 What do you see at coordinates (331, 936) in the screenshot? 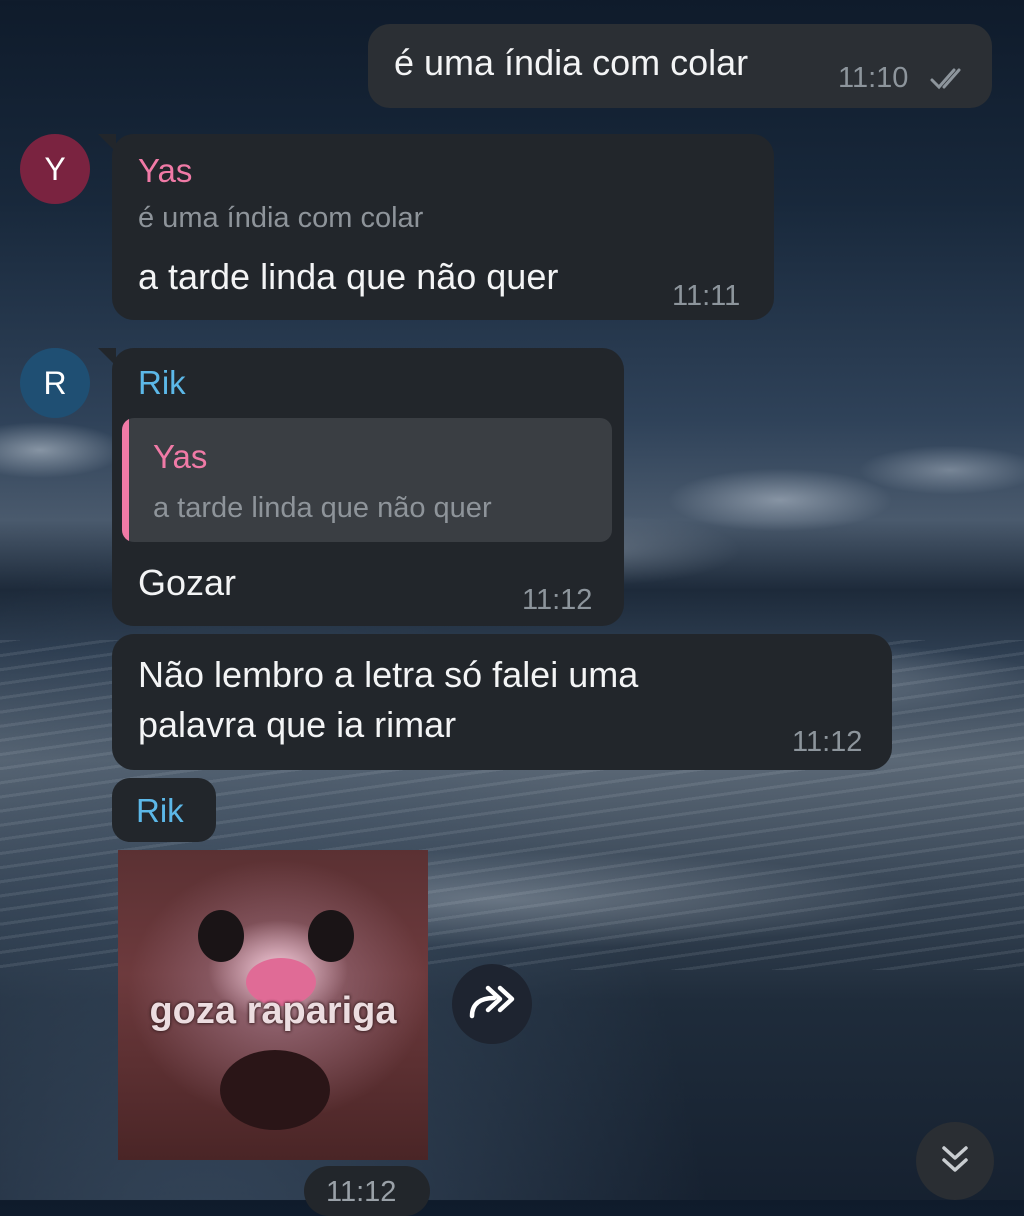
I see `sticker-eye-right` at bounding box center [331, 936].